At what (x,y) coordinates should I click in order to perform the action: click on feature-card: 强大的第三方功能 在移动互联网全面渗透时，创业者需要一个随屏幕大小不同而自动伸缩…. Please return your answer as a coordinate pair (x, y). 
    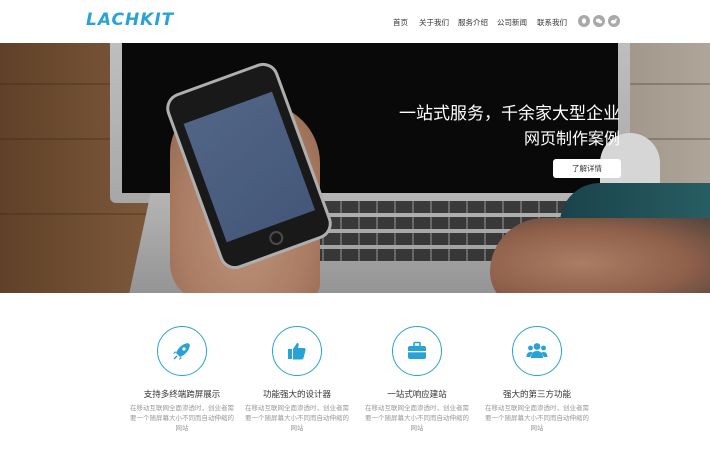
    Looking at the image, I should click on (537, 391).